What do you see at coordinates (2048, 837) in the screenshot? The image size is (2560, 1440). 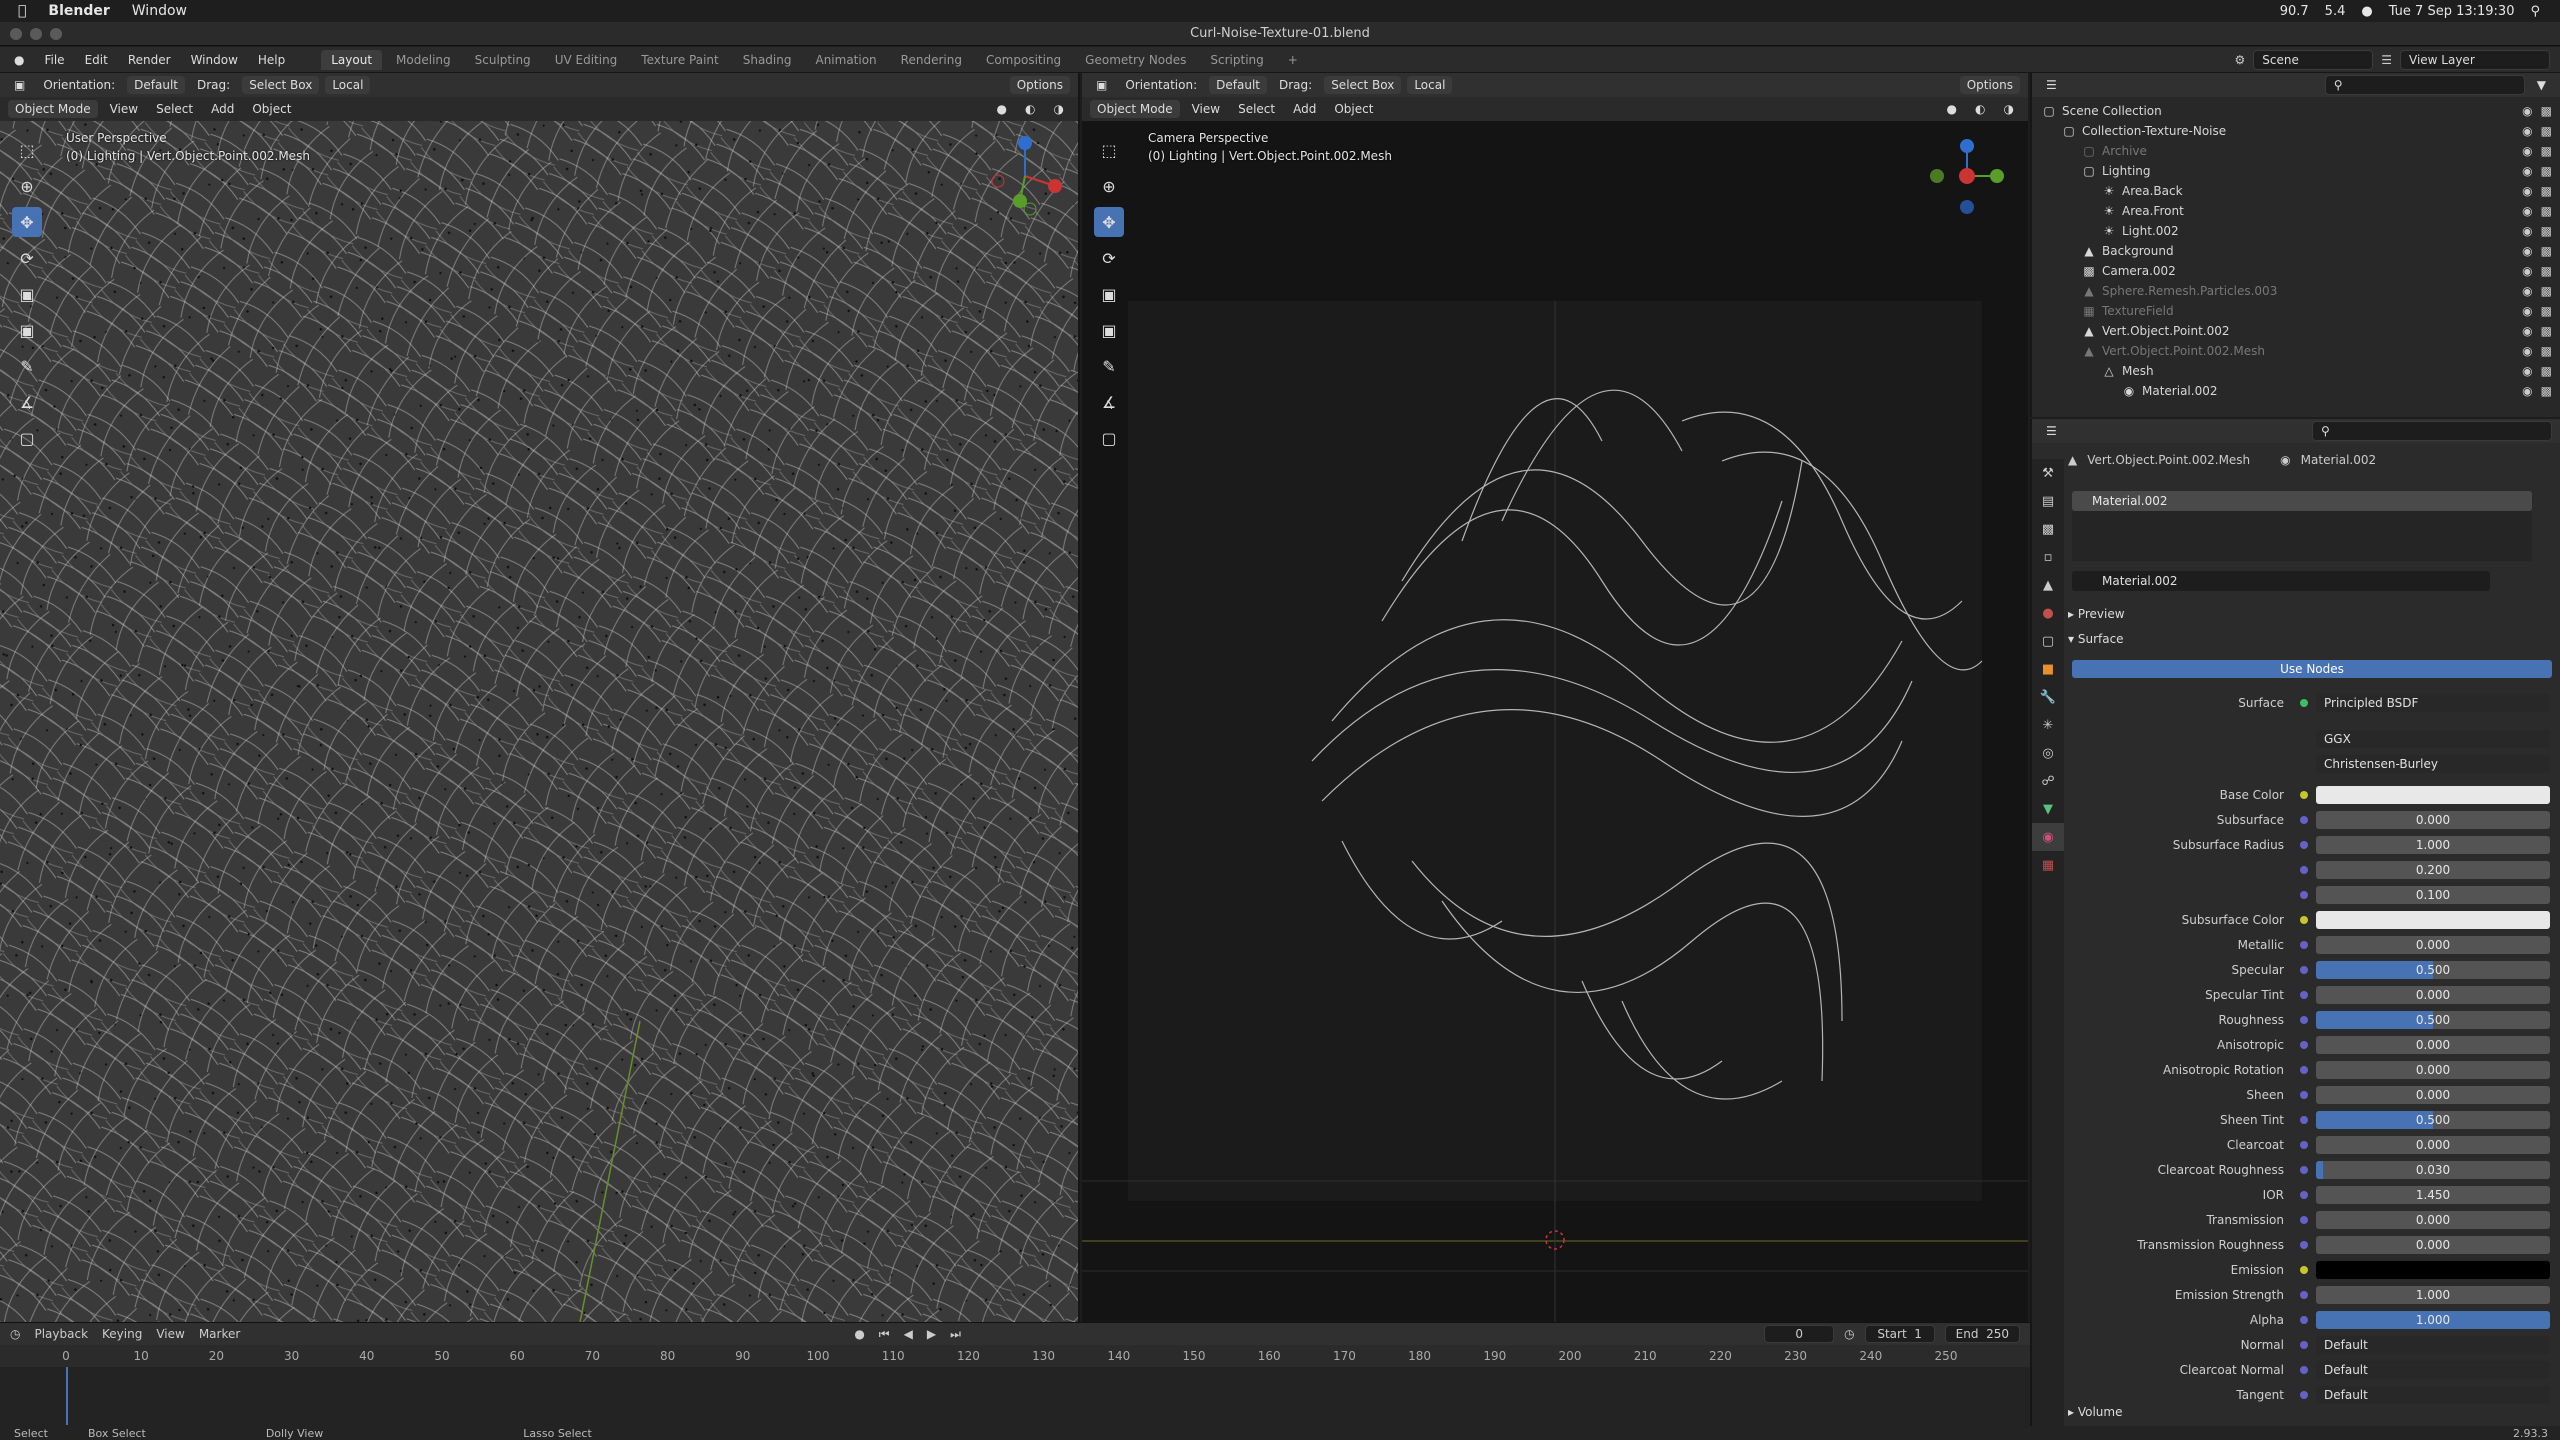 I see `material-tab-icon: ◉` at bounding box center [2048, 837].